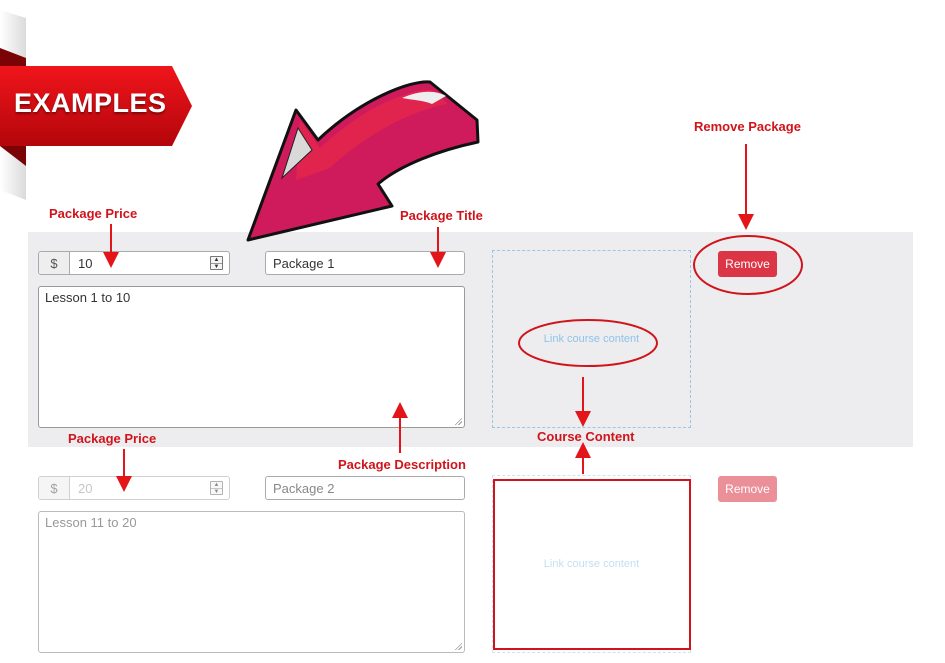 The image size is (945, 663). Describe the element at coordinates (304, 263) in the screenshot. I see `package-1-title-value: Package 1` at that location.